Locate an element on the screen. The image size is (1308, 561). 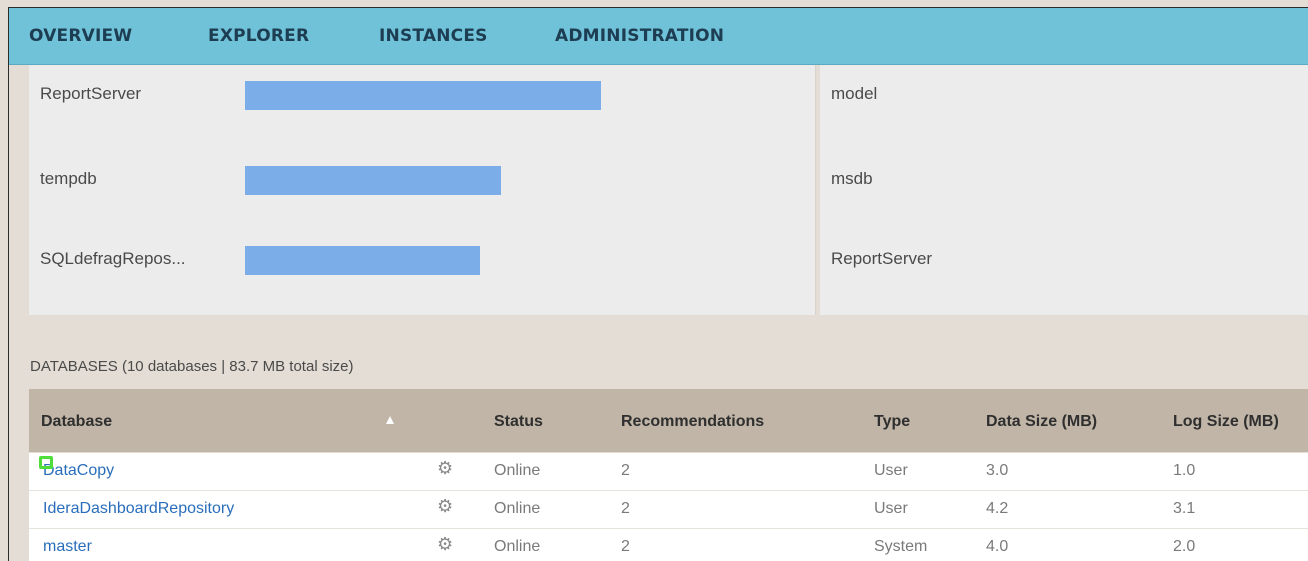
table-row: DataCopy ⚙ Online 2 User 3.0 1.0 is located at coordinates (668, 472).